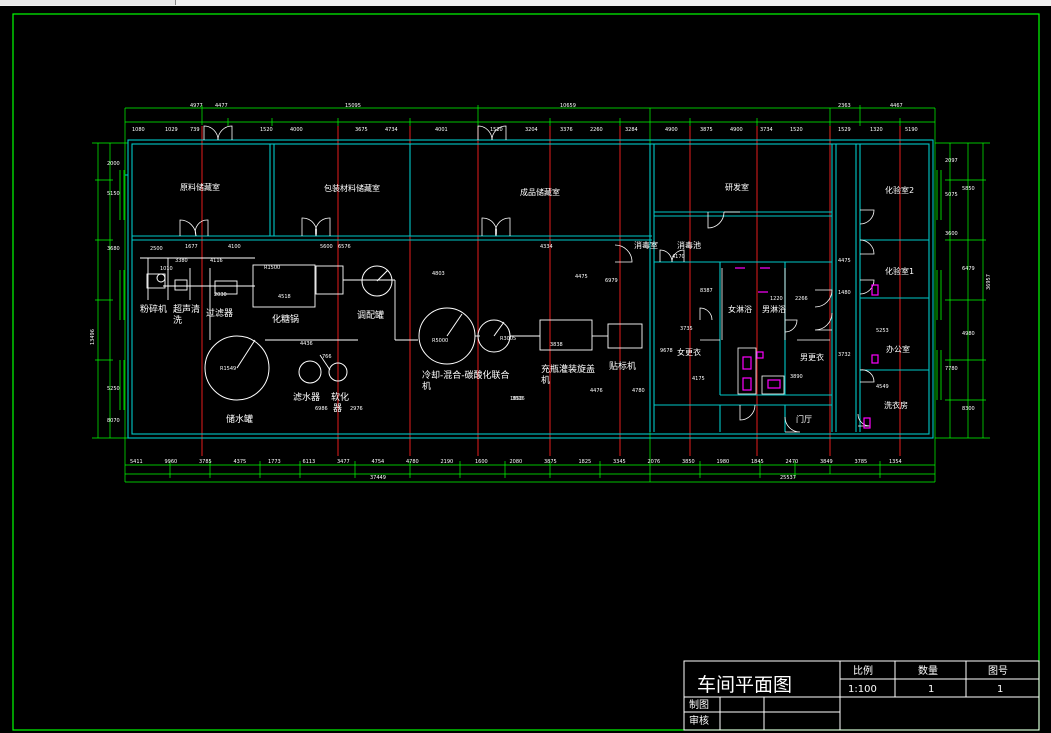  Describe the element at coordinates (698, 379) in the screenshot. I see `dim-equip-29: 4175` at that location.